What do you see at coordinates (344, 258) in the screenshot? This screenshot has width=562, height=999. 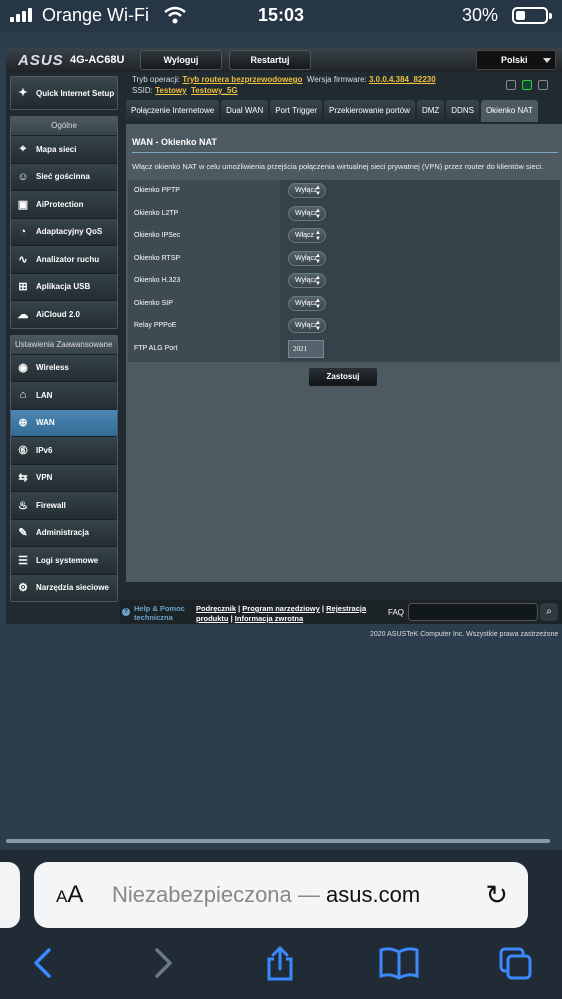 I see `table-row: Okienko RTSP Wyłącz ▲ ▼` at bounding box center [344, 258].